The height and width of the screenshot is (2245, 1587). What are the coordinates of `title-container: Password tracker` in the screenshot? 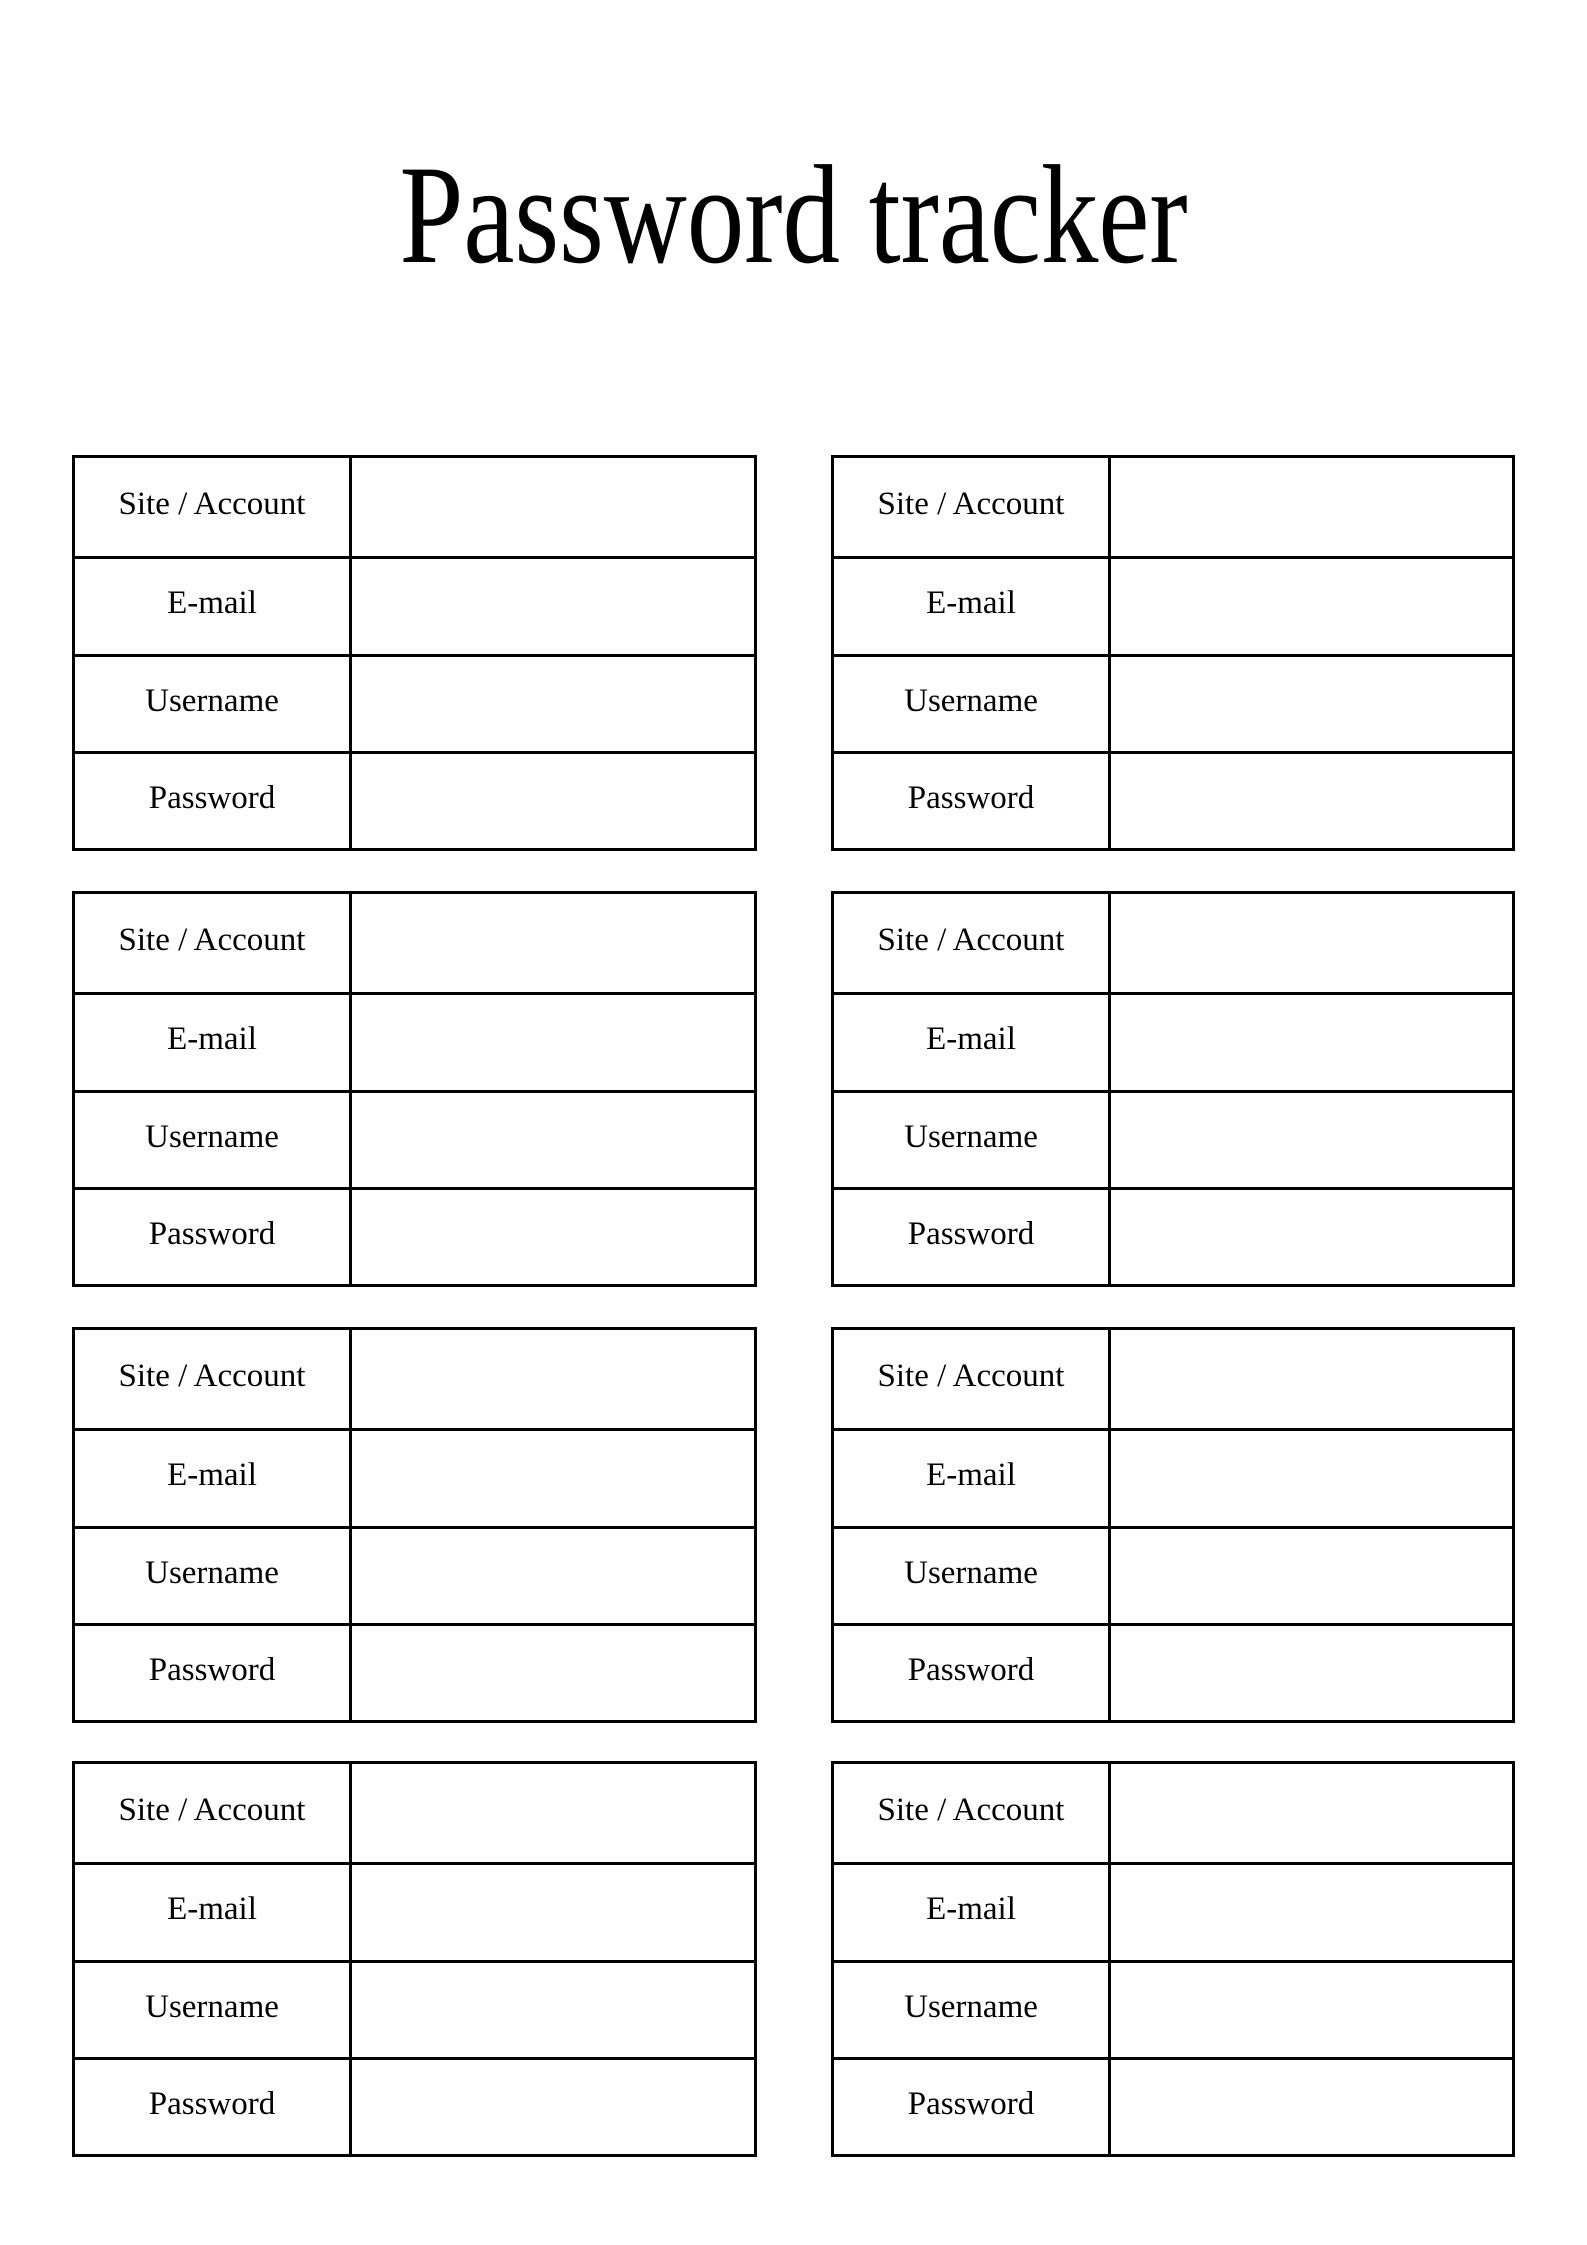 It's located at (793, 215).